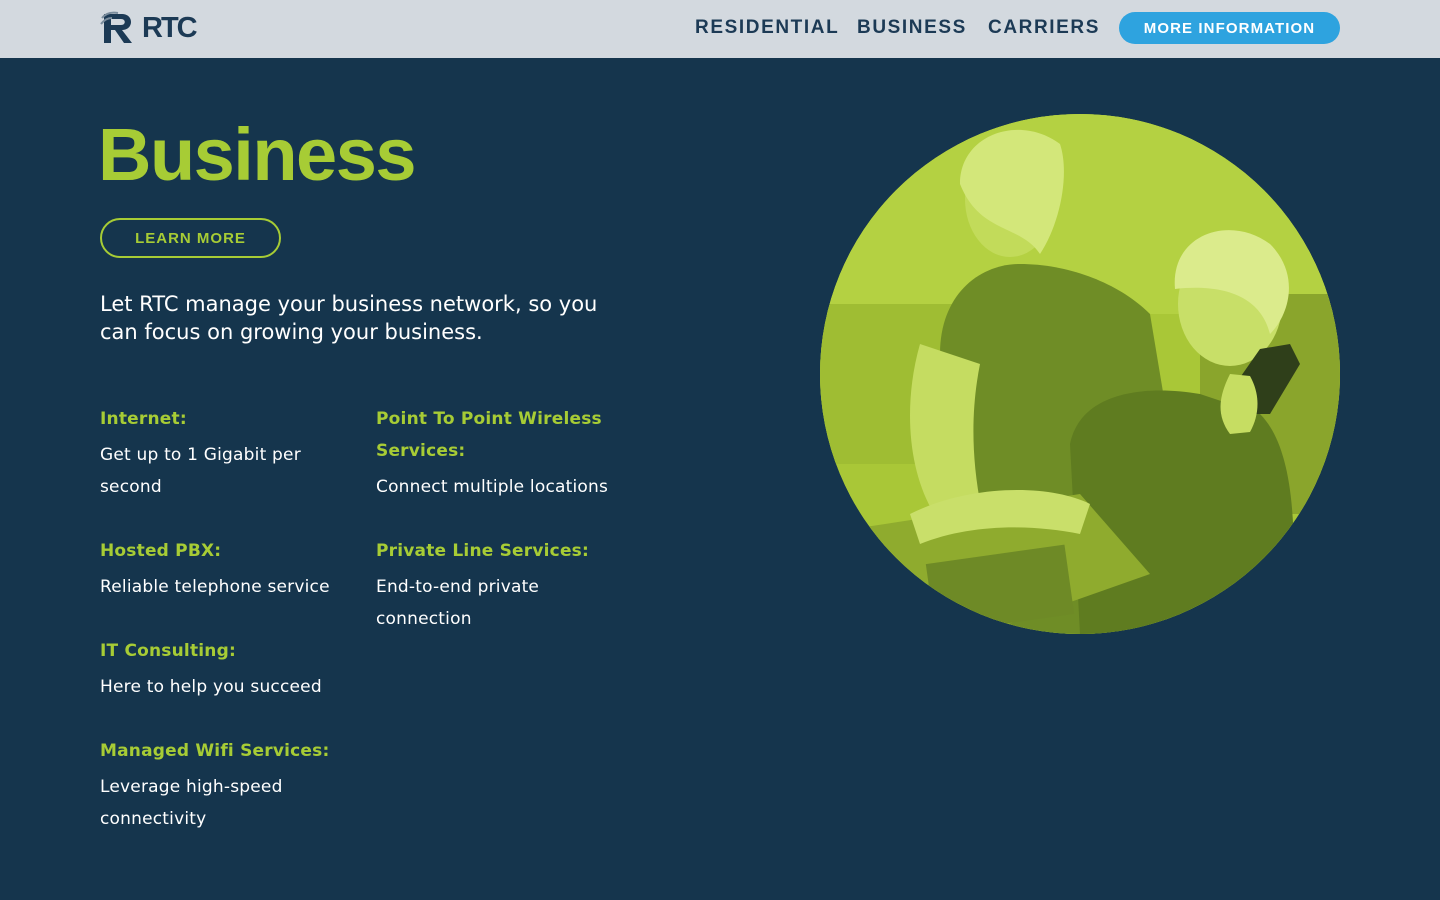 This screenshot has height=900, width=1440. I want to click on logo-text: RTC, so click(170, 27).